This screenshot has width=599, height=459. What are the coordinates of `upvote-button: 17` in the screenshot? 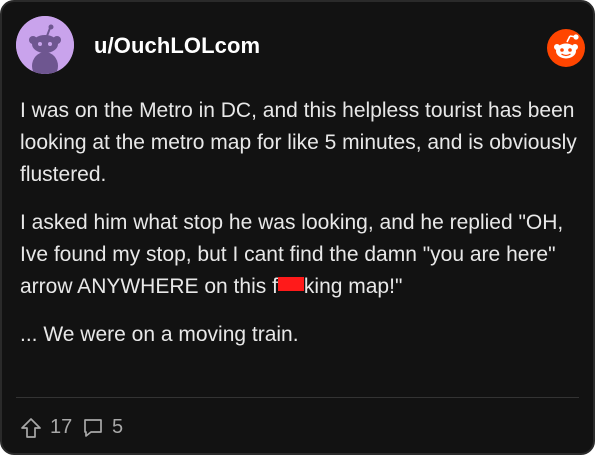 It's located at (46, 427).